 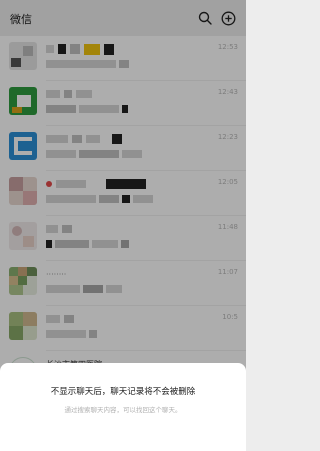 I want to click on hide-chat-confirm-option: 不显示聊天后，聊天记录将不会被删除, so click(x=123, y=391).